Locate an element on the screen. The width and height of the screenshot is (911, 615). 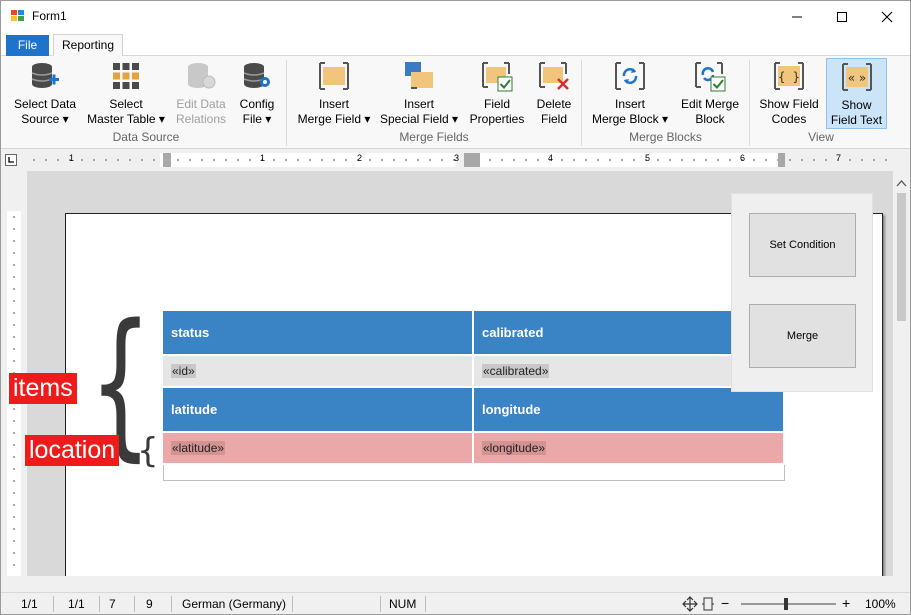
scroll-up-icon is located at coordinates (901, 183).